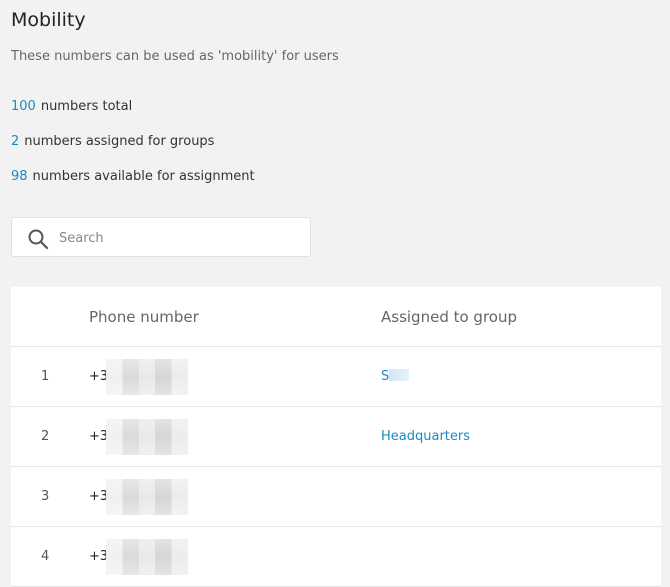  What do you see at coordinates (45, 436) in the screenshot?
I see `row-index: 2` at bounding box center [45, 436].